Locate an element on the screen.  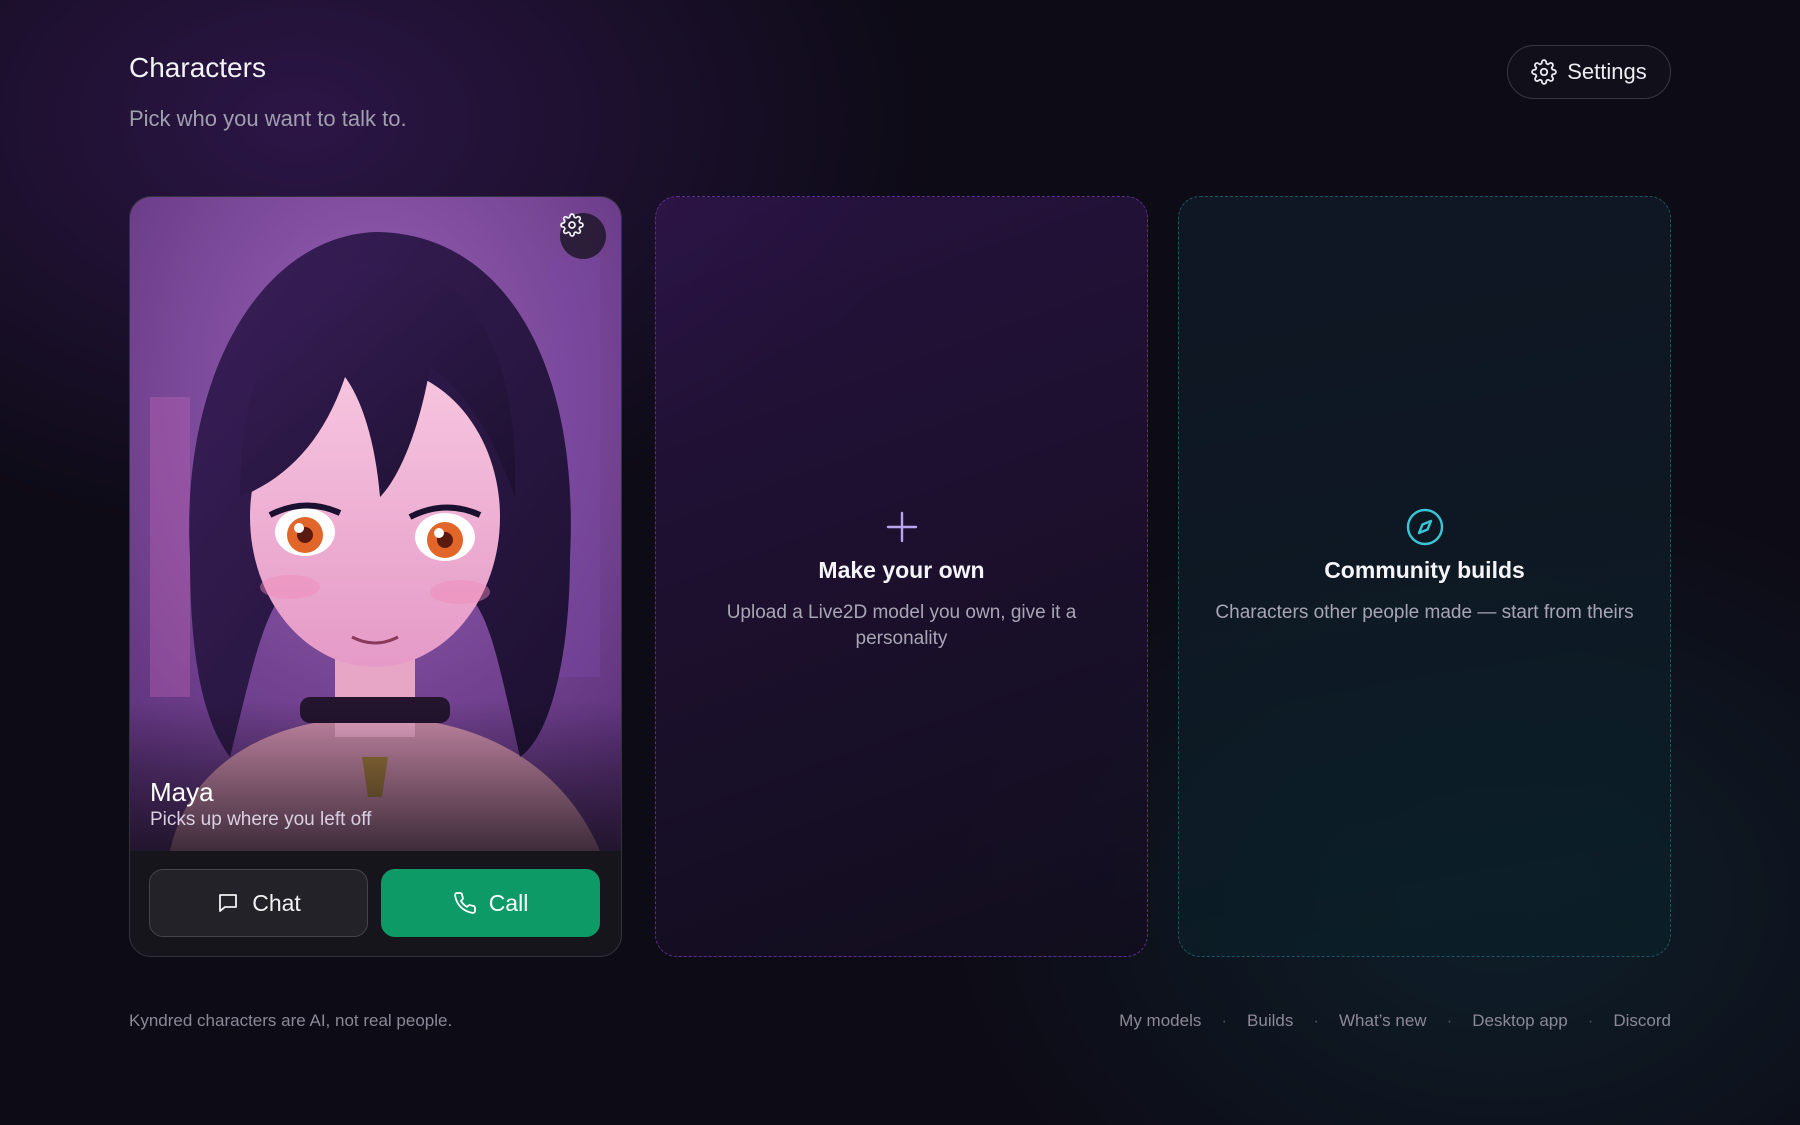
phone-icon is located at coordinates (464, 903).